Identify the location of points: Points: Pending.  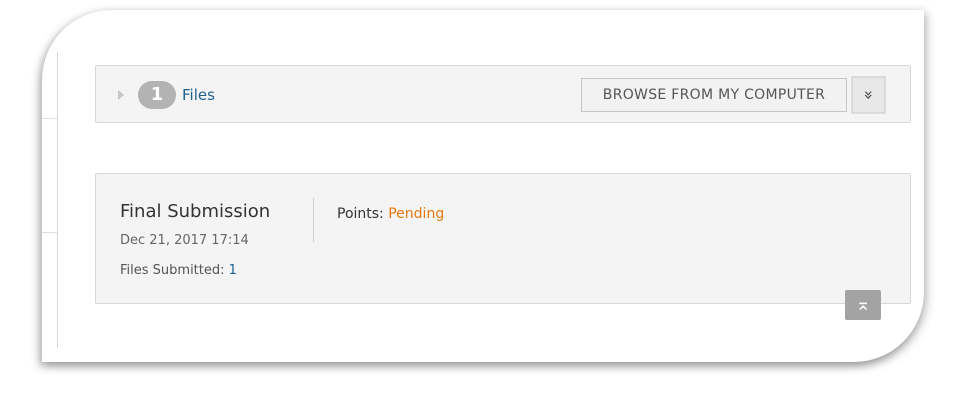
(390, 214).